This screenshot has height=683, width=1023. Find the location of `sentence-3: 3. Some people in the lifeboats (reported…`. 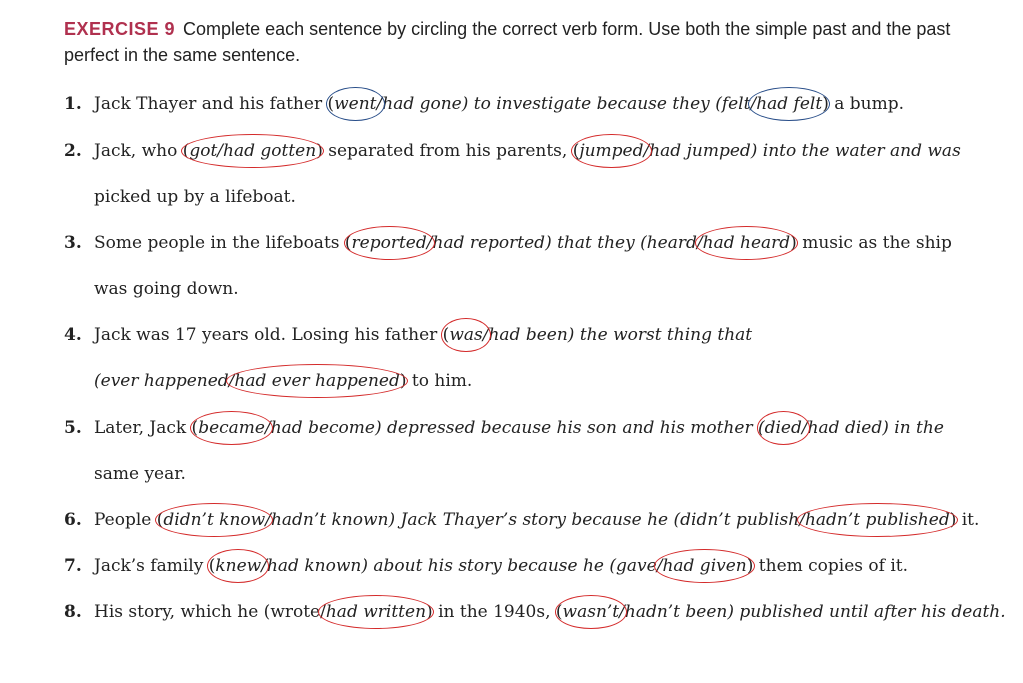

sentence-3: 3. Some people in the lifeboats (reported… is located at coordinates (508, 243).